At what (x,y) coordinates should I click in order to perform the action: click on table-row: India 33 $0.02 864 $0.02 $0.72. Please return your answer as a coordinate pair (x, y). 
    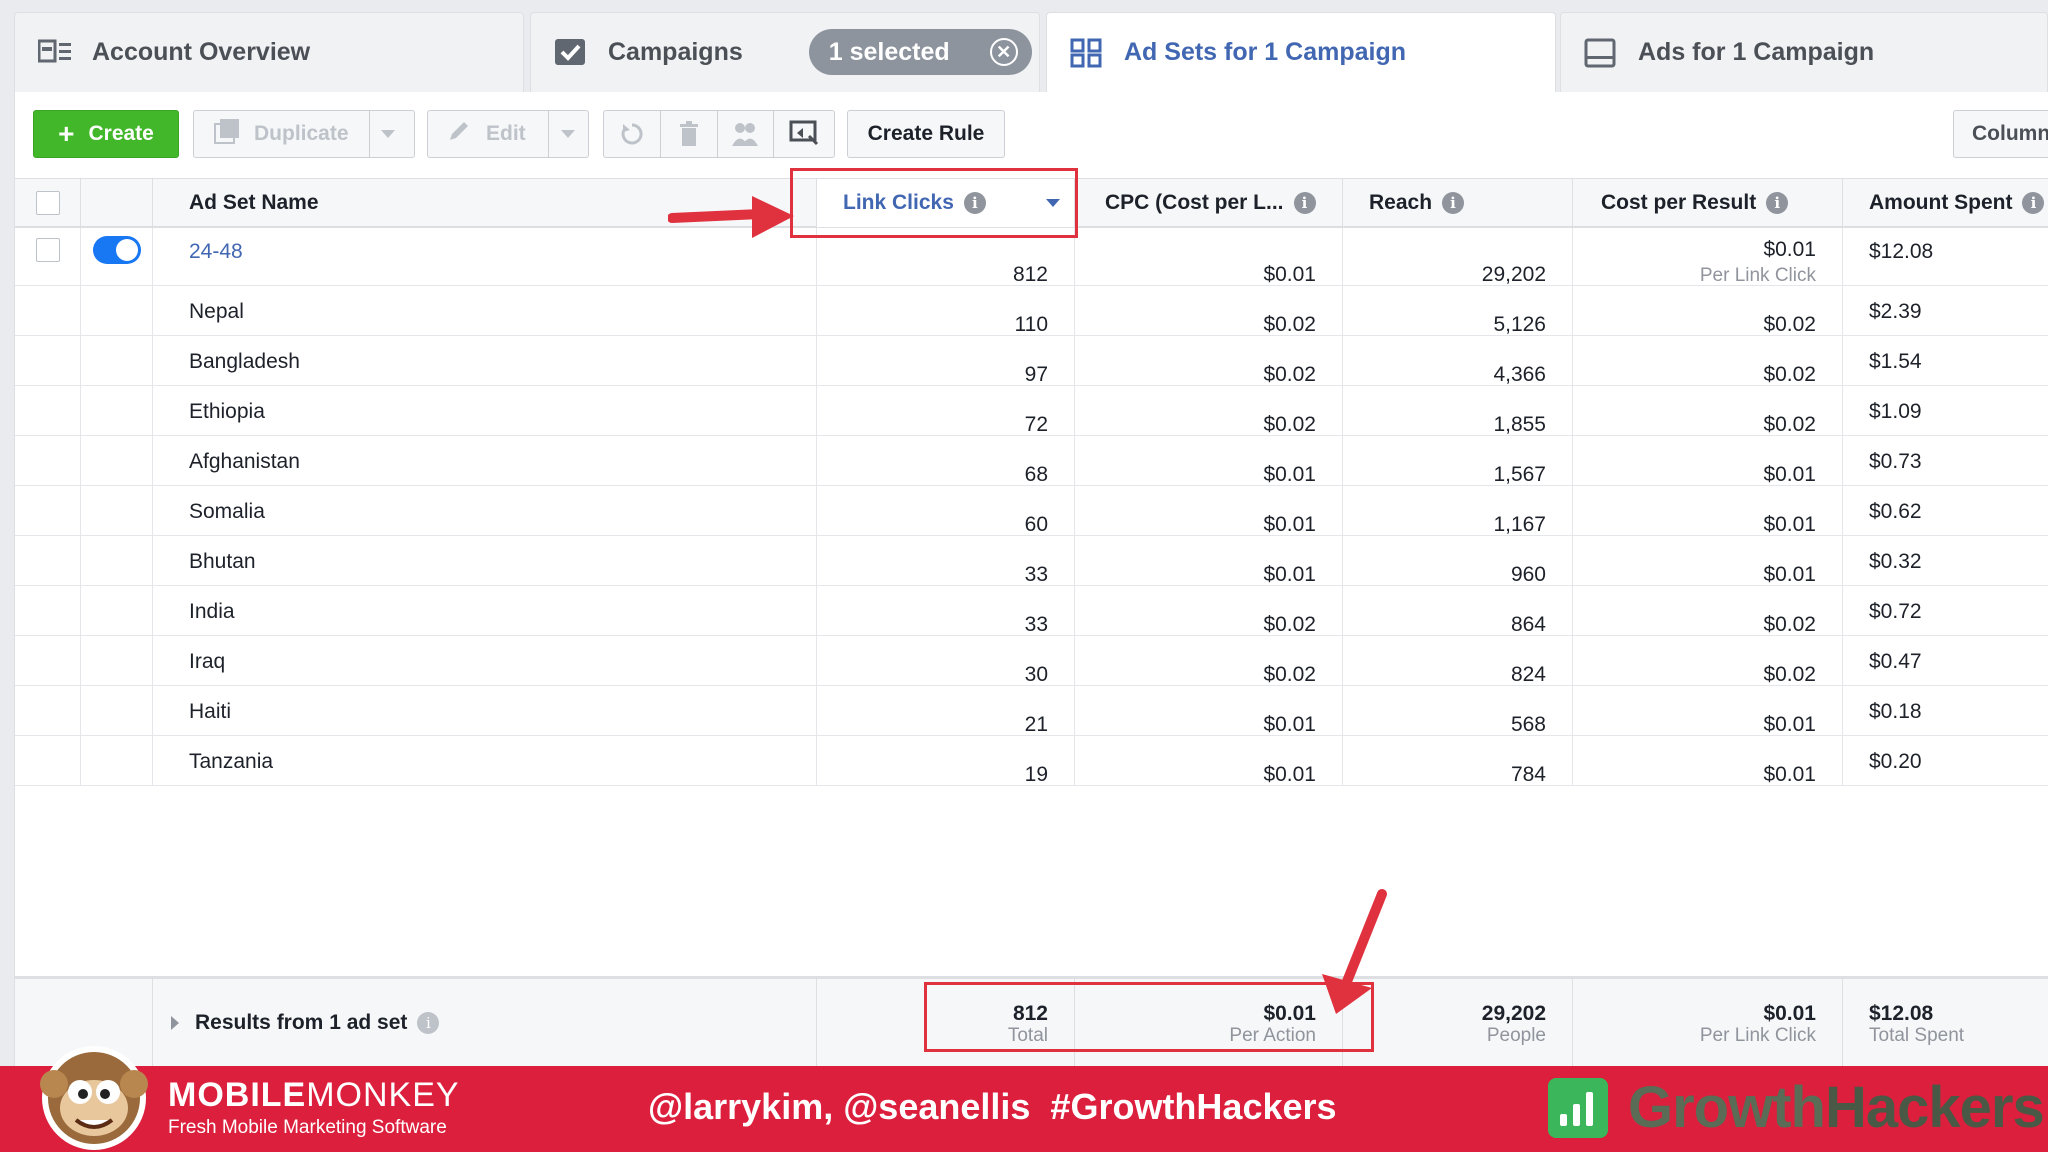
    Looking at the image, I should click on (1031, 611).